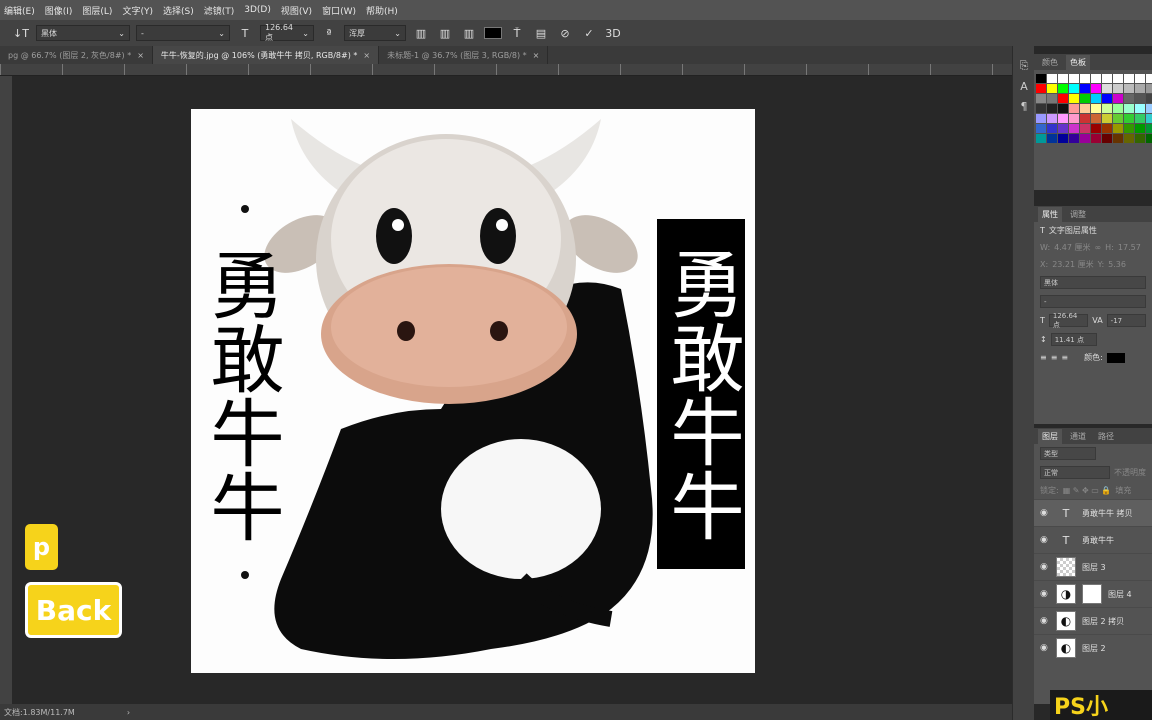  I want to click on menu-view: 视图(V), so click(296, 10).